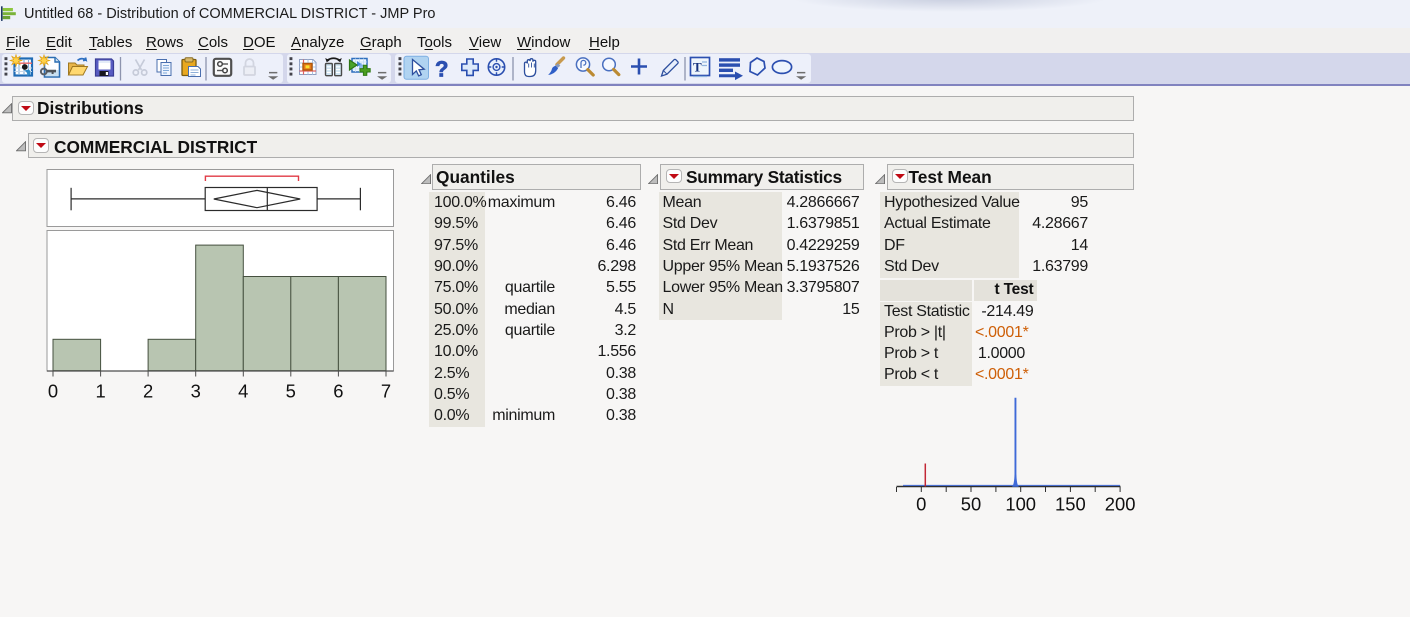 Image resolution: width=1410 pixels, height=617 pixels. What do you see at coordinates (196, 391) in the screenshot?
I see `svg-text: 3` at bounding box center [196, 391].